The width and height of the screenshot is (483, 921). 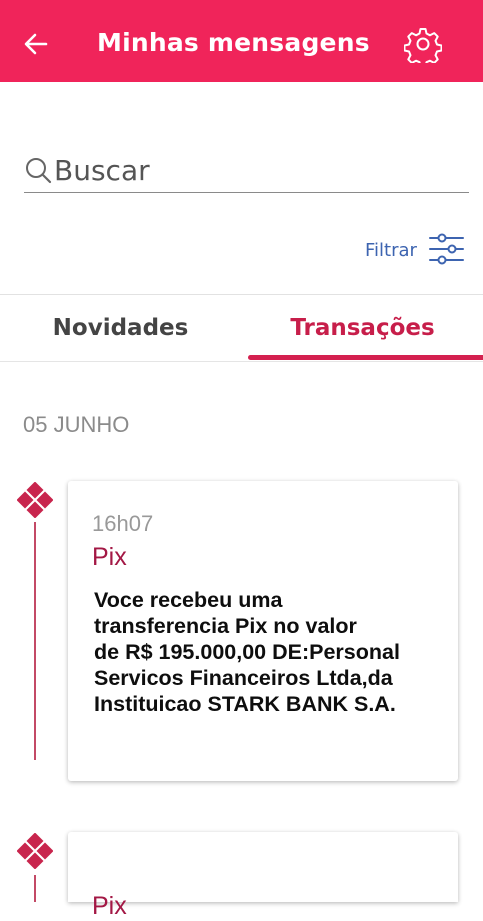 What do you see at coordinates (391, 250) in the screenshot?
I see `filter-label: Filtrar` at bounding box center [391, 250].